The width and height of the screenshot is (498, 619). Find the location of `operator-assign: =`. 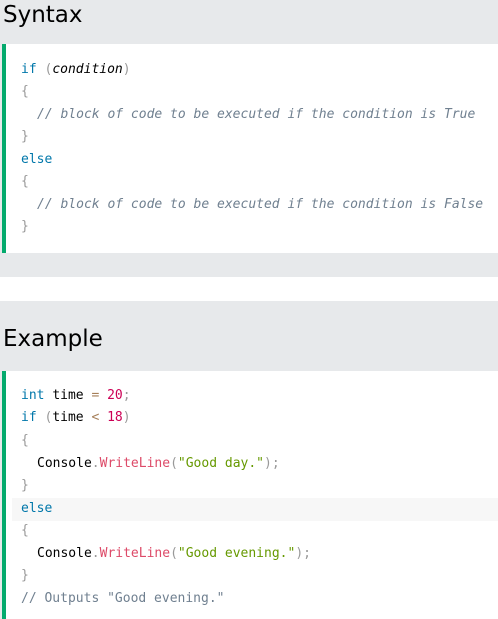

operator-assign: = is located at coordinates (95, 395).